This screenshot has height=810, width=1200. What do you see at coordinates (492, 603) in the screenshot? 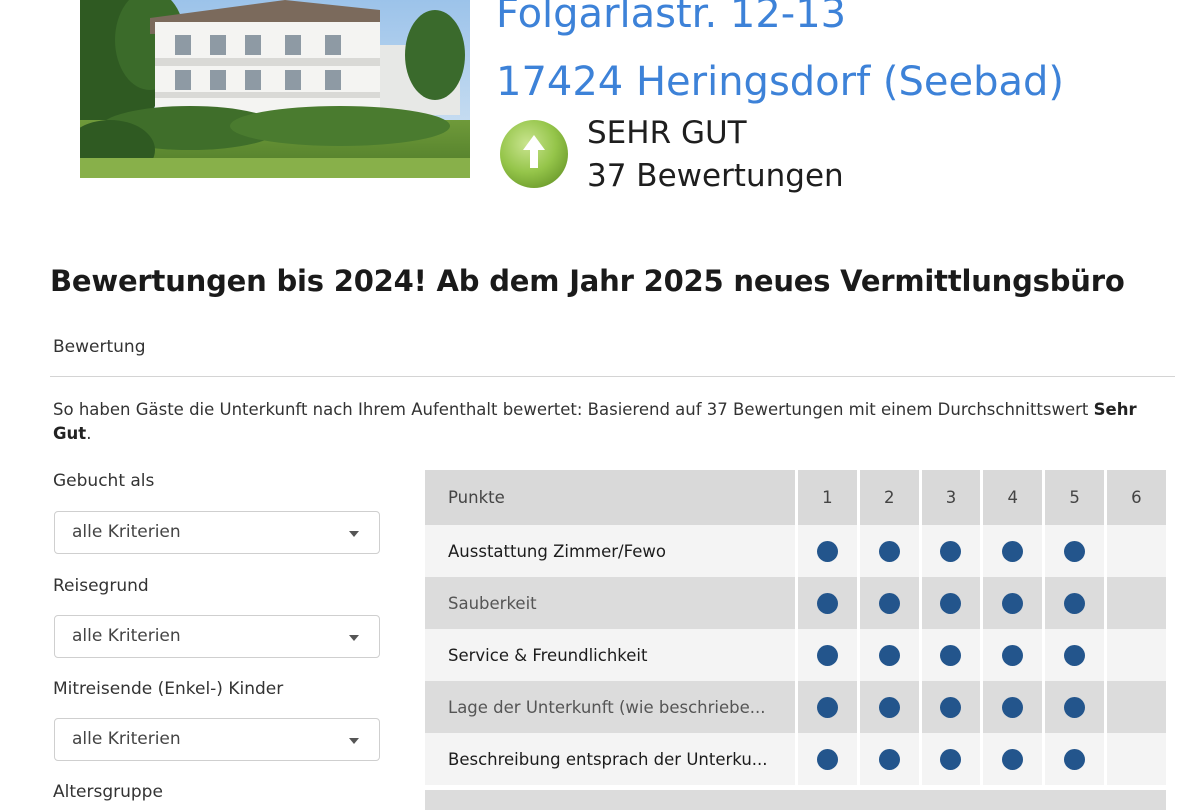
I see `criterion-label: Sauberkeit` at bounding box center [492, 603].